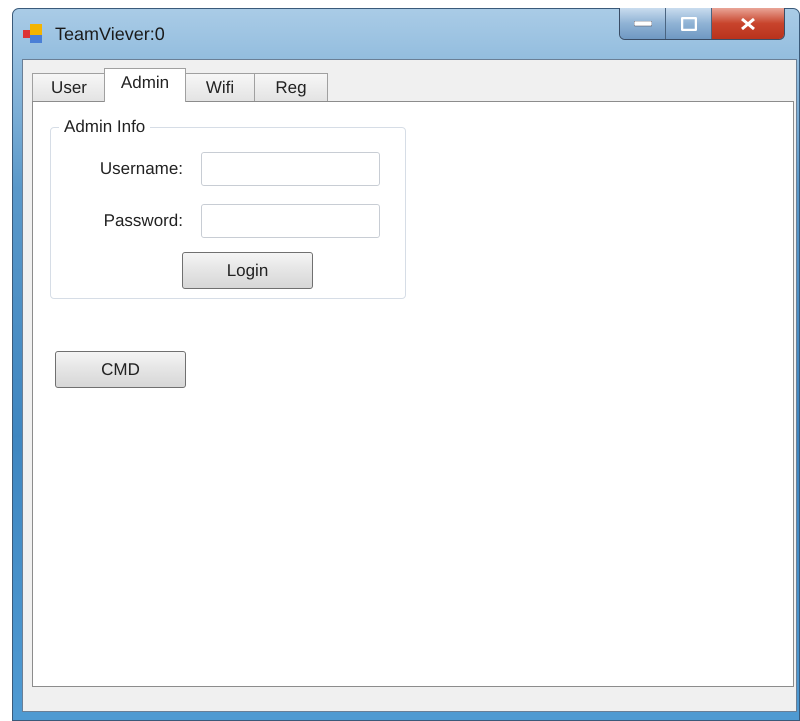 This screenshot has width=800, height=721. I want to click on close-button, so click(748, 23).